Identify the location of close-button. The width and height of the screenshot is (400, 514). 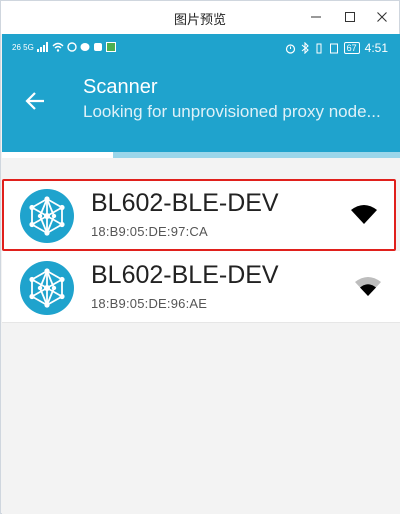
(382, 17).